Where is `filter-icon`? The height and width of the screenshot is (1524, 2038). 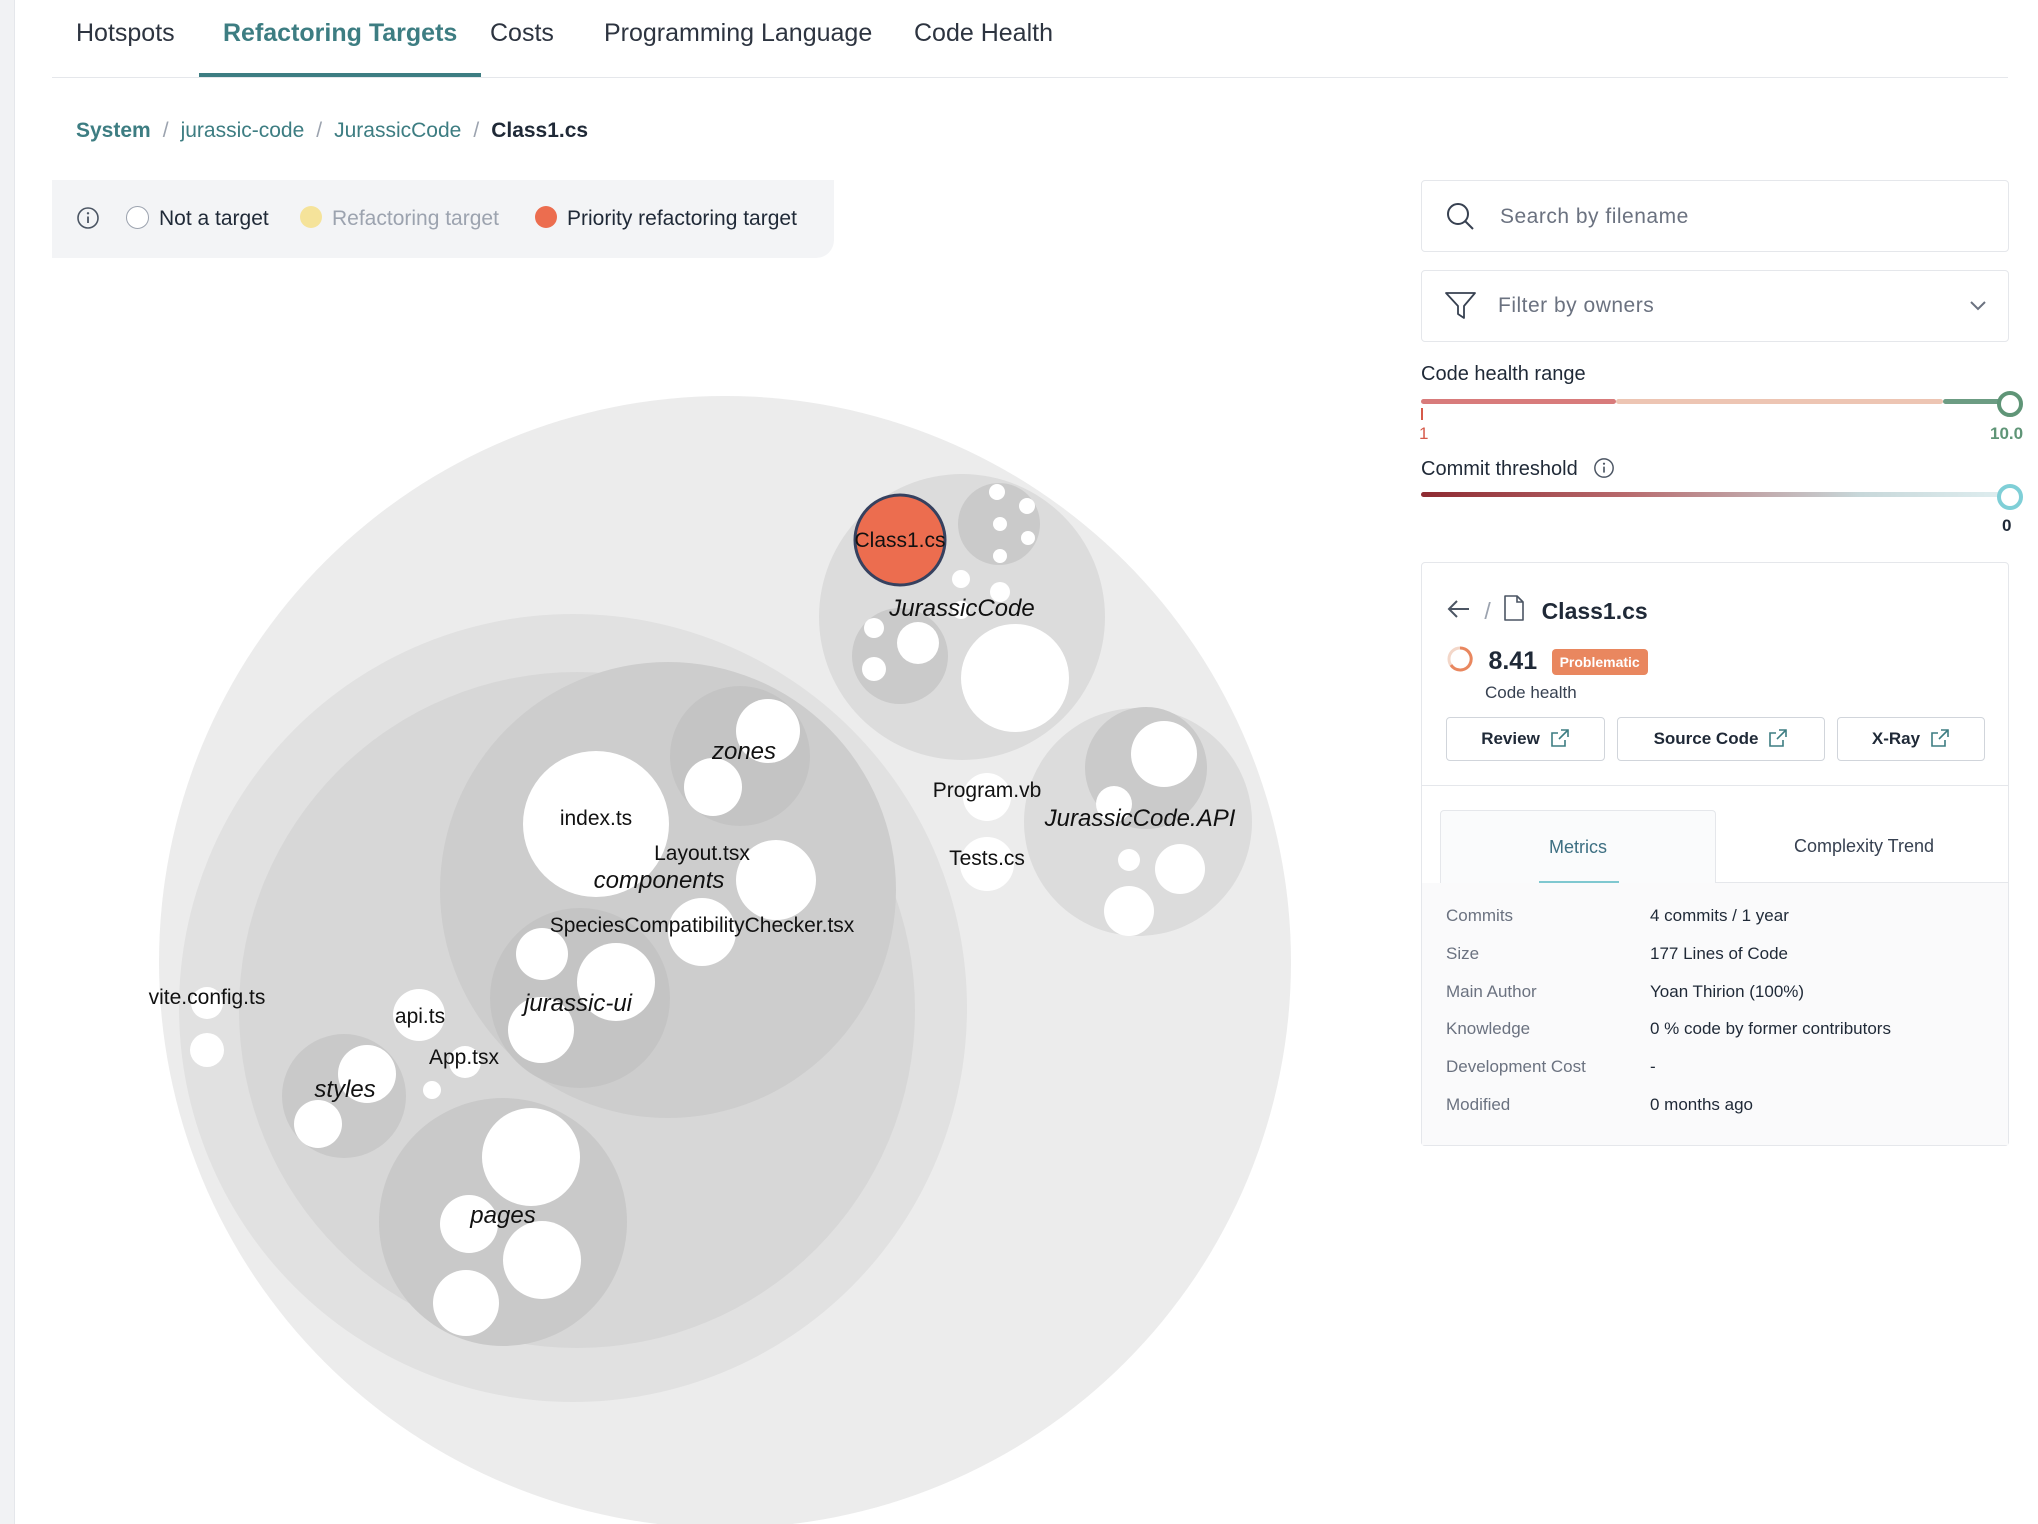
filter-icon is located at coordinates (1461, 308).